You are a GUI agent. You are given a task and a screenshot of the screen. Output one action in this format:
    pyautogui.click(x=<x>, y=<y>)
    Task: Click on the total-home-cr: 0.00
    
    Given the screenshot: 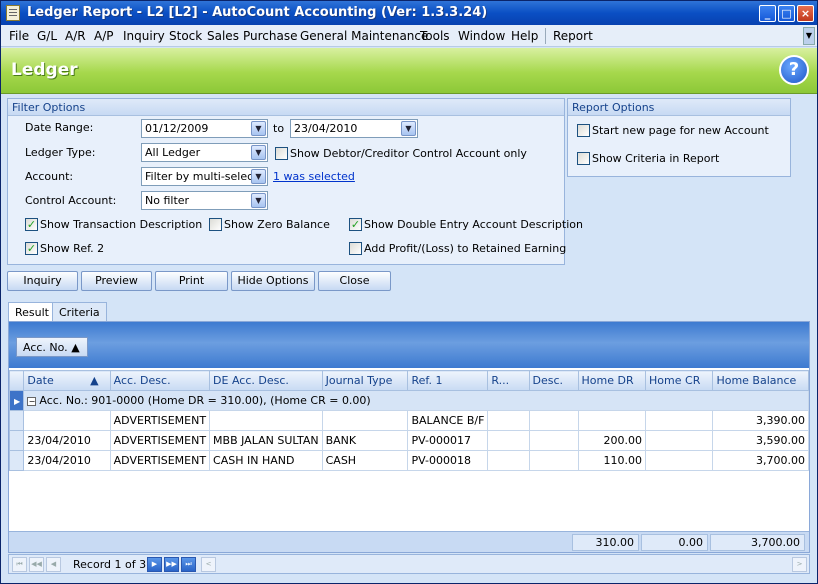 What is the action you would take?
    pyautogui.click(x=674, y=542)
    